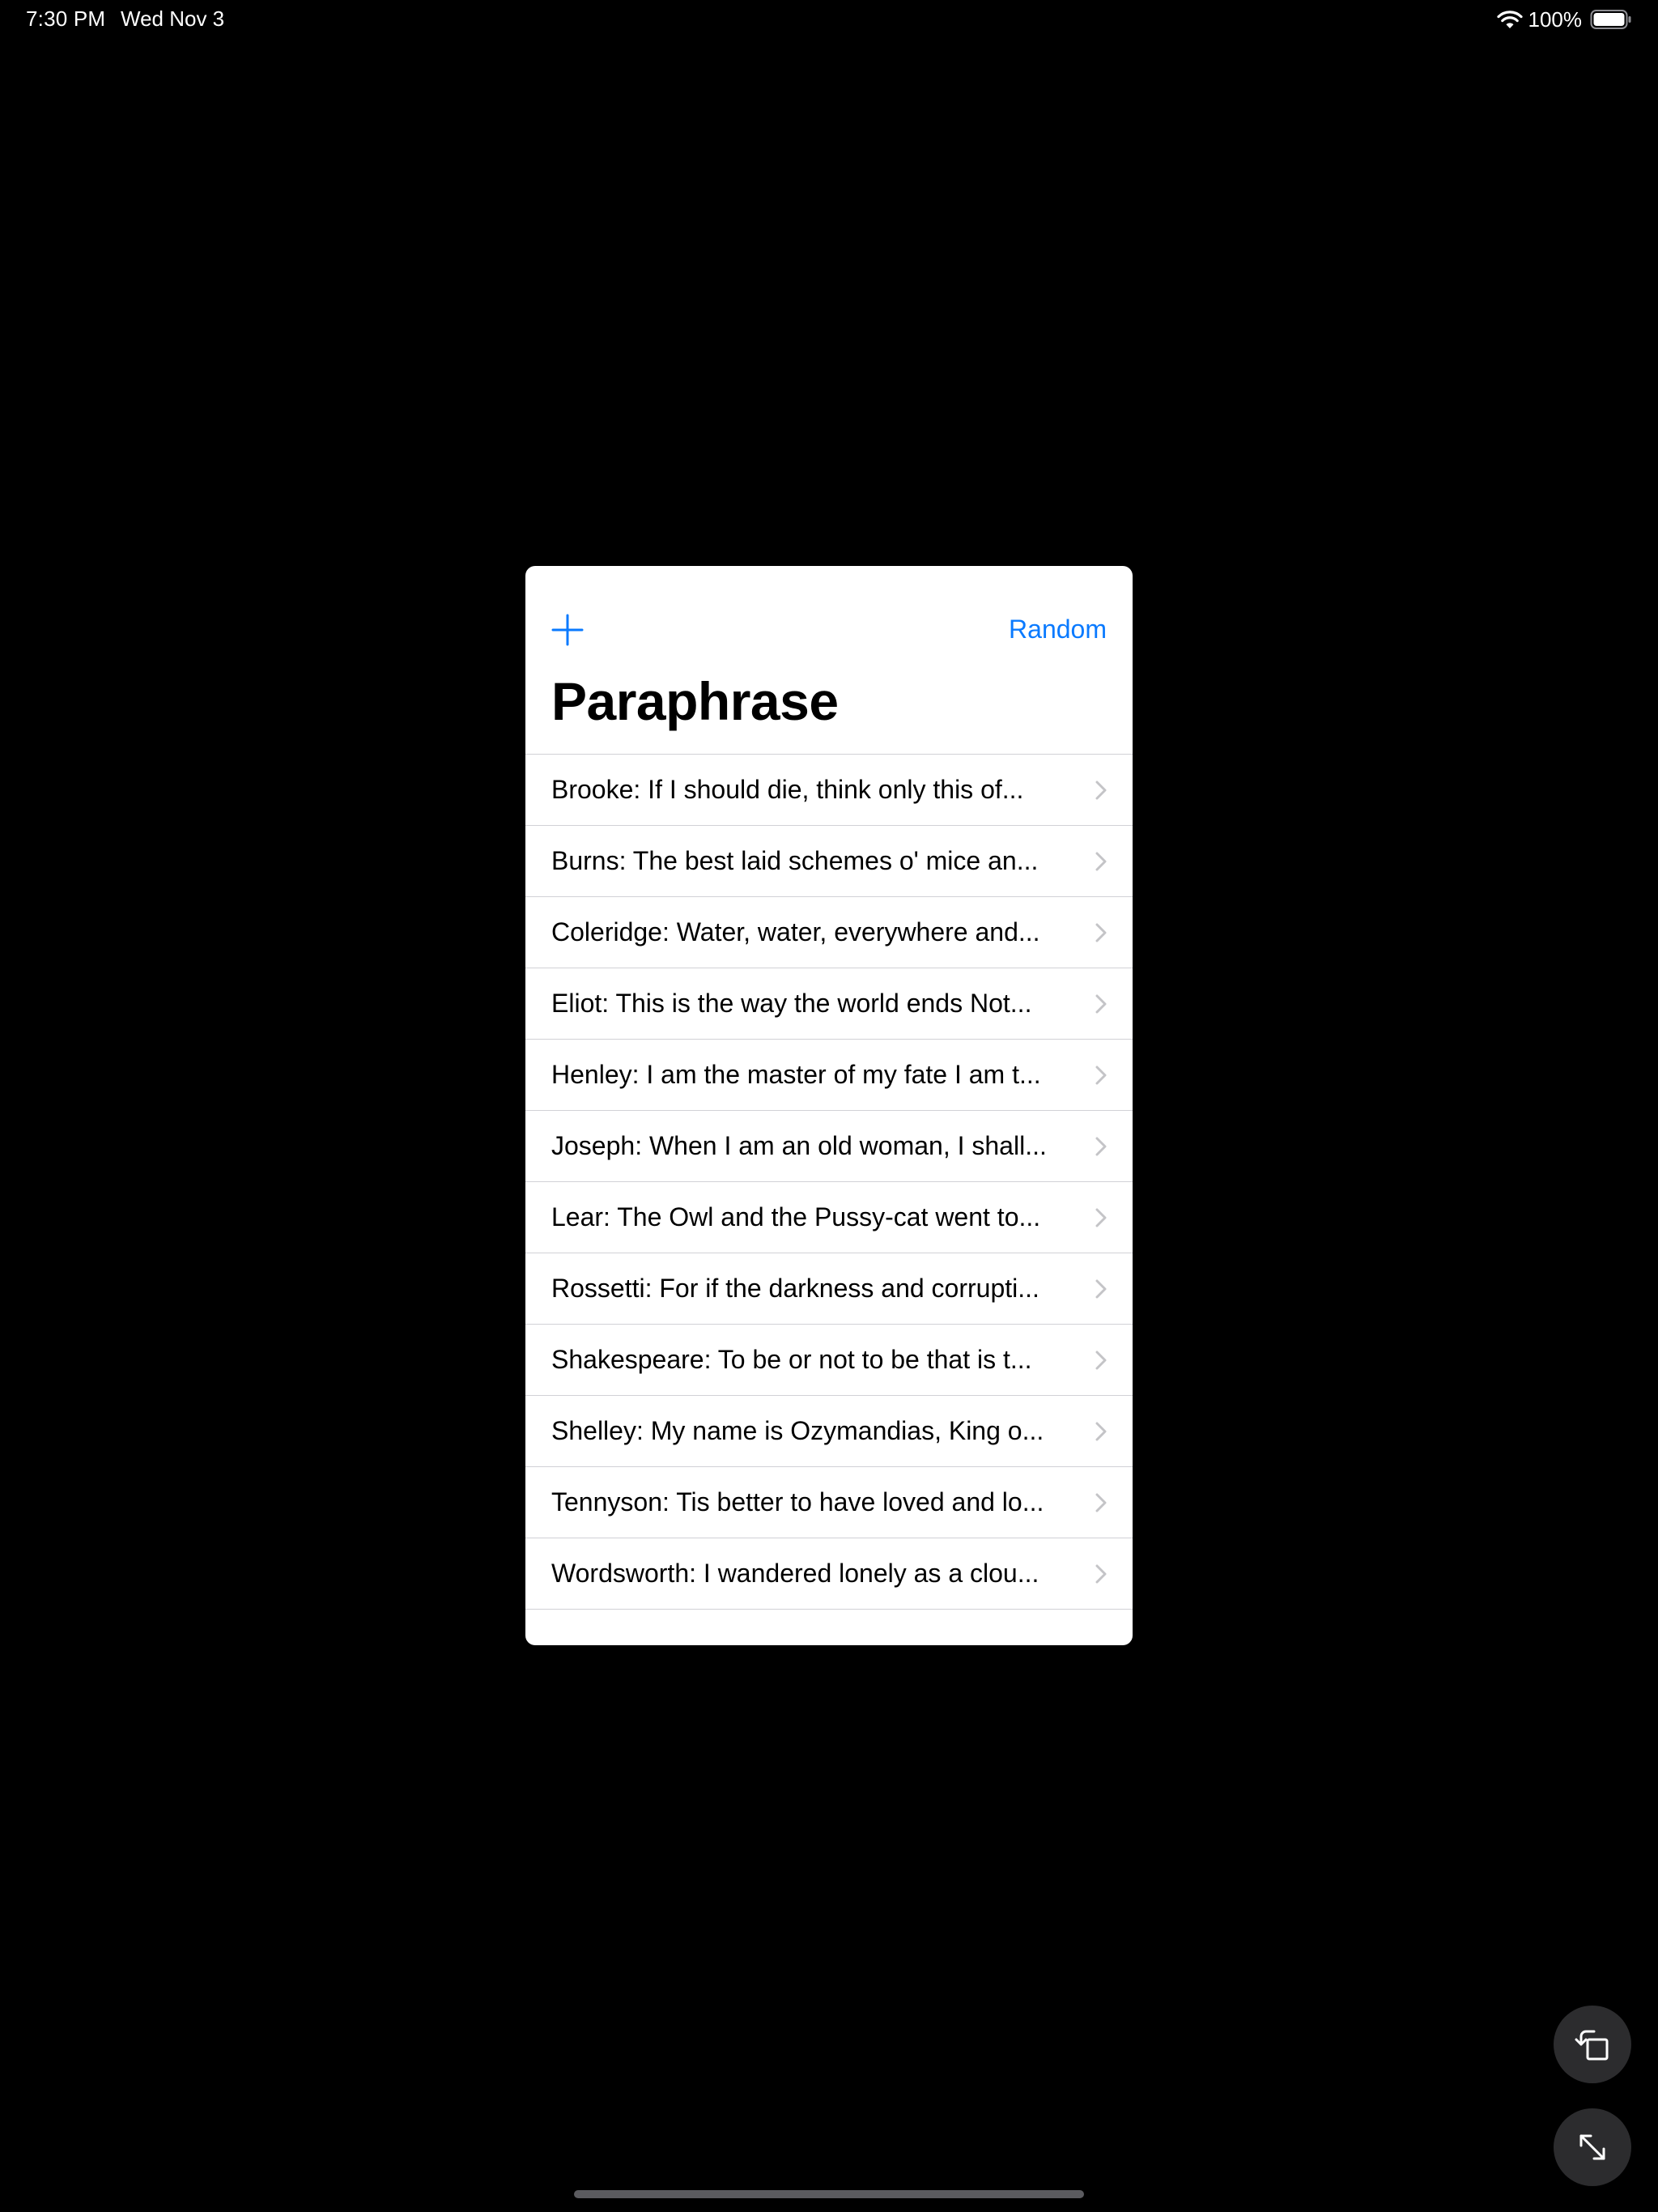  Describe the element at coordinates (1058, 630) in the screenshot. I see `random-button: Random` at that location.